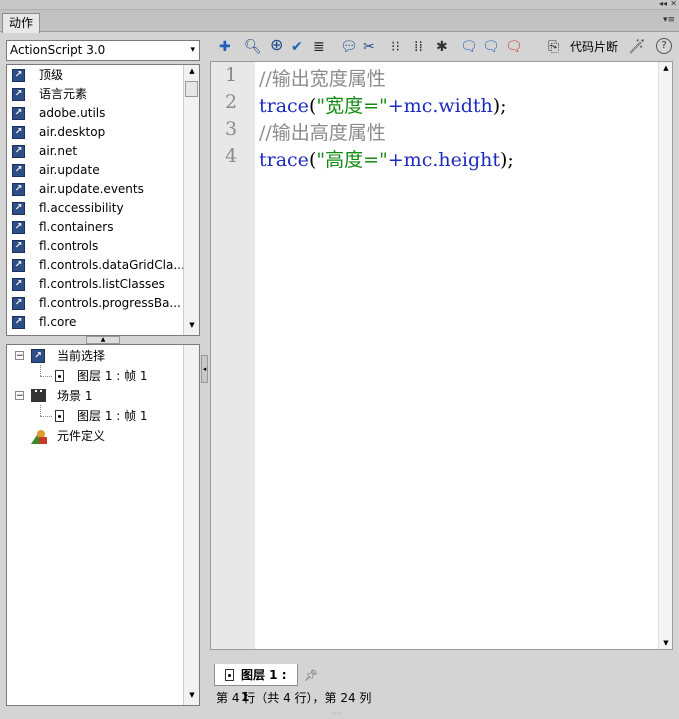  What do you see at coordinates (418, 47) in the screenshot?
I see `collapse-selection-icon: ⁞⁞` at bounding box center [418, 47].